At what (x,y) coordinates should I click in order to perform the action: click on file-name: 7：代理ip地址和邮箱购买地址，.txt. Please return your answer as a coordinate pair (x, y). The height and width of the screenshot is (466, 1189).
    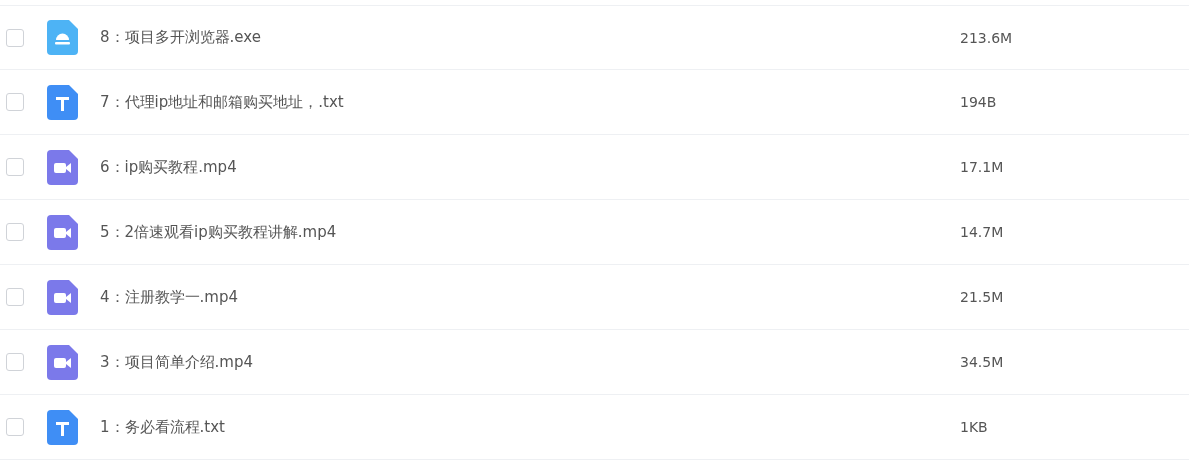
    Looking at the image, I should click on (530, 102).